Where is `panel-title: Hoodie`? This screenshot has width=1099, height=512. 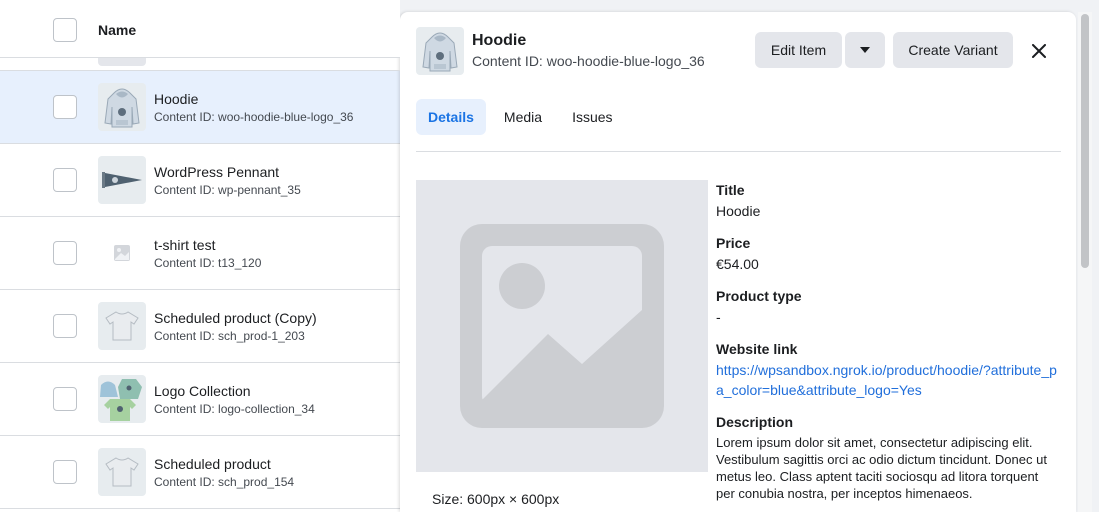
panel-title: Hoodie is located at coordinates (499, 40).